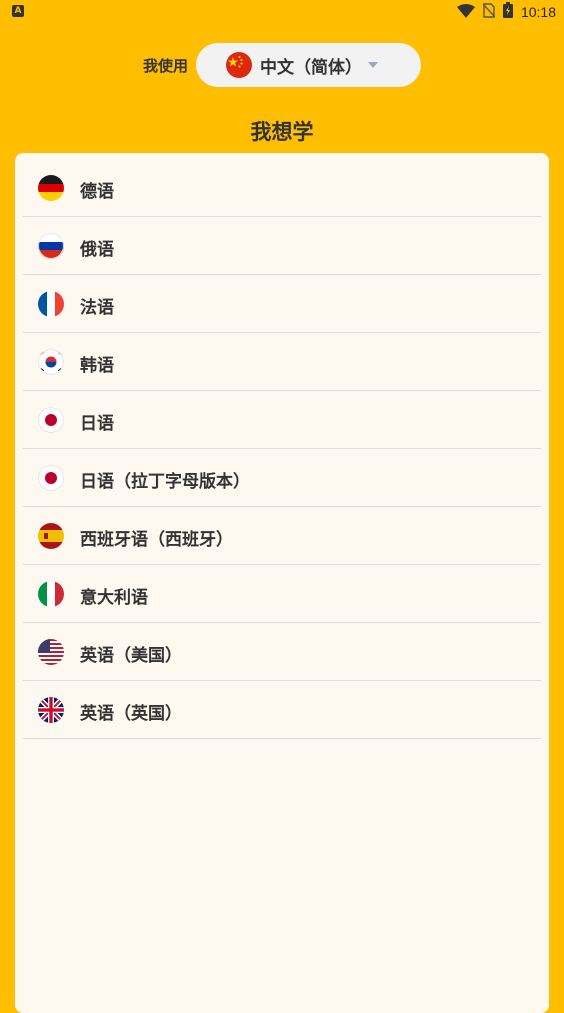 The width and height of the screenshot is (564, 1013). What do you see at coordinates (97, 366) in the screenshot?
I see `list-item-label: 韩语` at bounding box center [97, 366].